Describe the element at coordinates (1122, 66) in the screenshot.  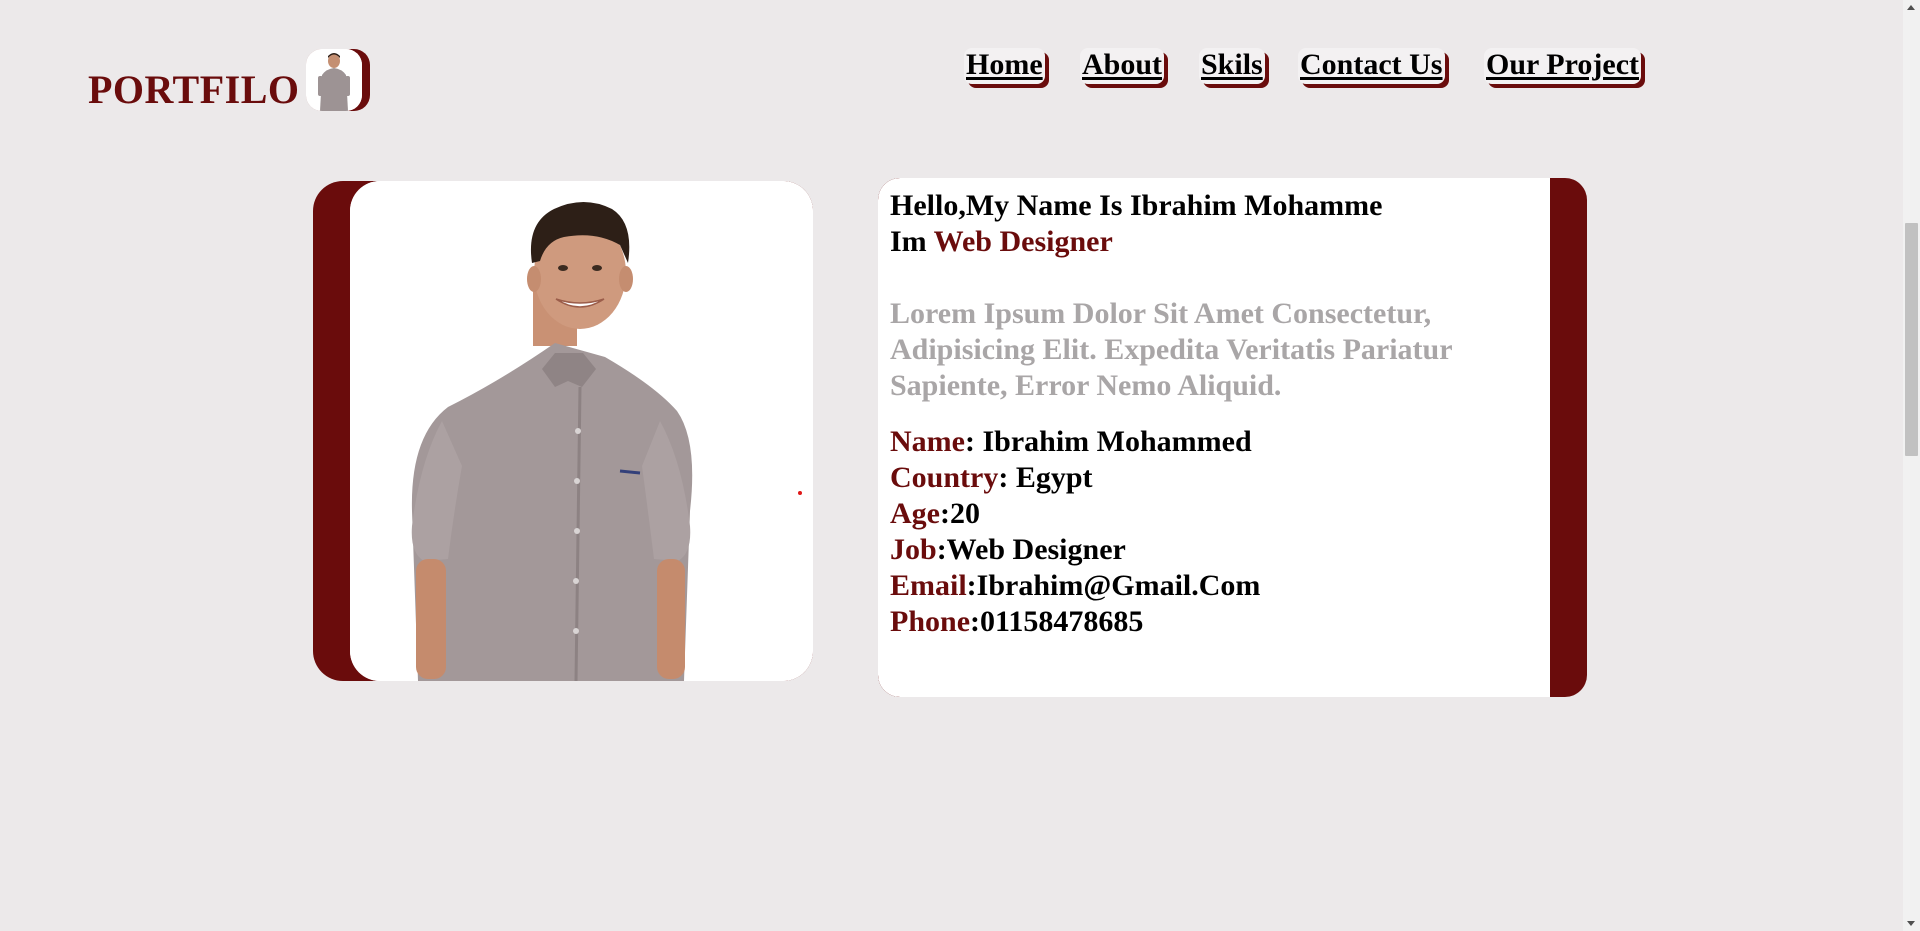
I see `nav-about: About` at that location.